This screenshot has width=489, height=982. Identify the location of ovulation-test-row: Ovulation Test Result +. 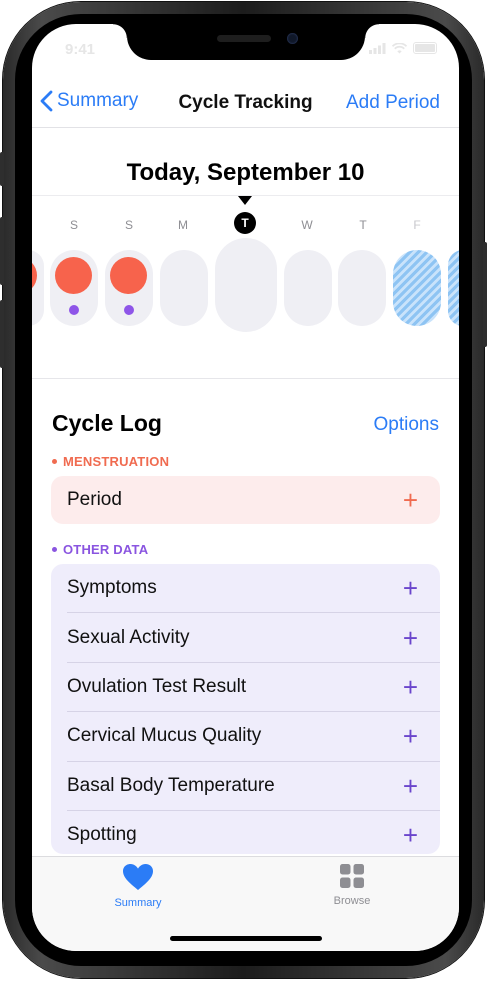
(245, 687).